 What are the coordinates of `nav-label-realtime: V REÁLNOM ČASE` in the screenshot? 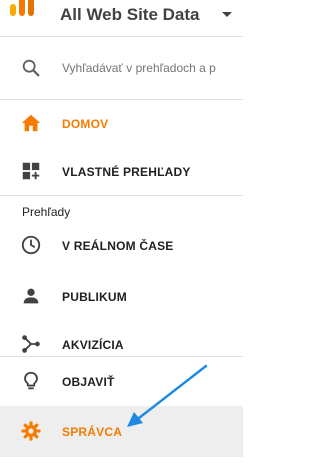 It's located at (118, 246).